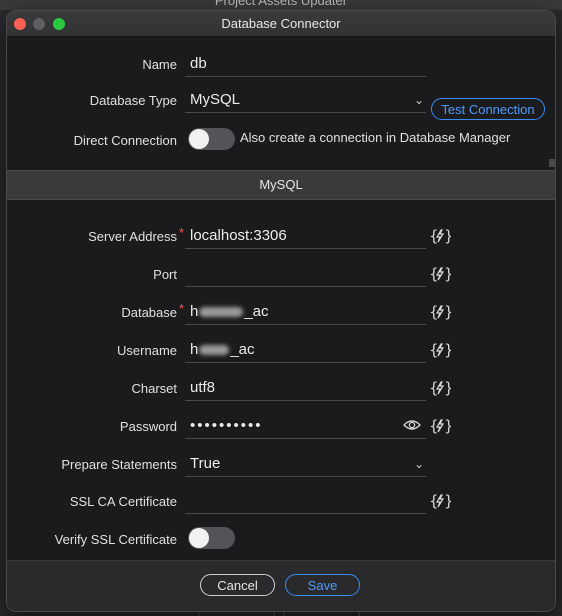 Image resolution: width=562 pixels, height=616 pixels. I want to click on dialog-footer: Cancel Save, so click(281, 585).